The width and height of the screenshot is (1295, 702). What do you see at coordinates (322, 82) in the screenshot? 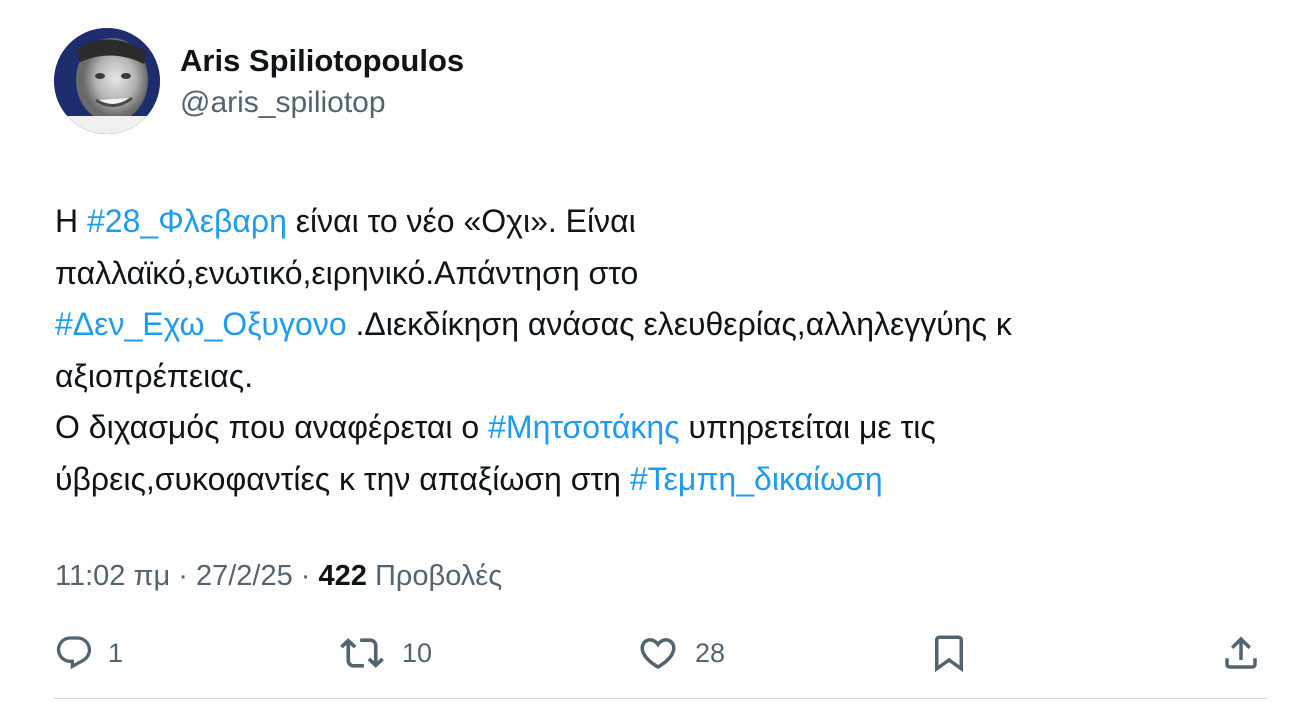
I see `author-block: Aris Spiliotopoulos @aris_spiliotop` at bounding box center [322, 82].